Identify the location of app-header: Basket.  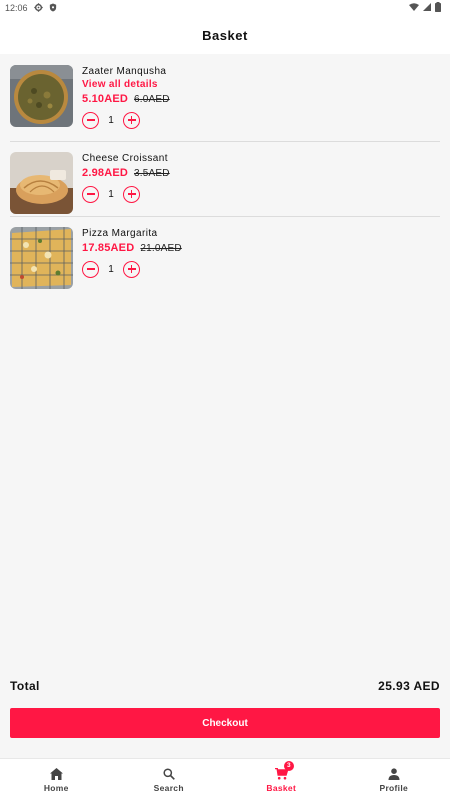
(225, 35).